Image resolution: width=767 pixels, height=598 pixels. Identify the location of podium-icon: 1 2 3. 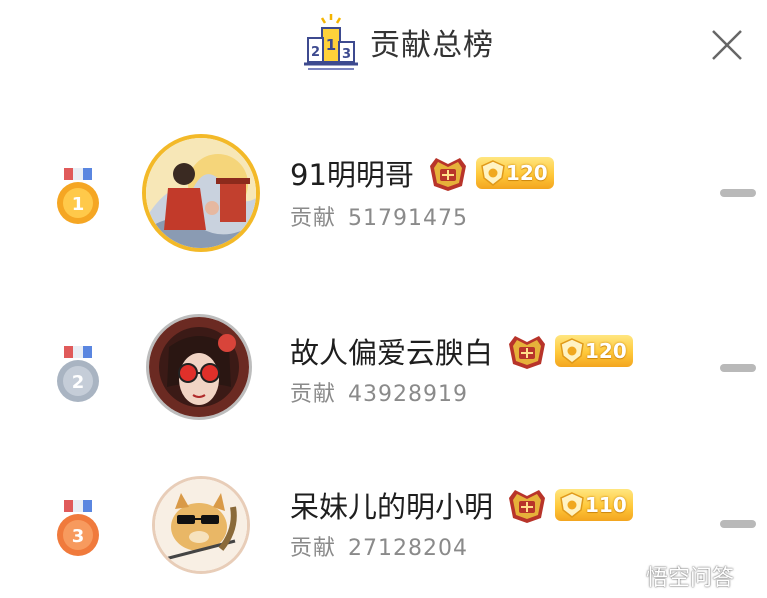
(331, 42).